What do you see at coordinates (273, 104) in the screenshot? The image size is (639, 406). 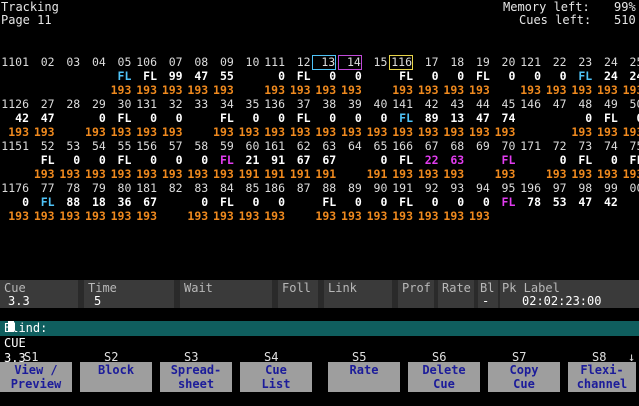 I see `channel-number: 136` at bounding box center [273, 104].